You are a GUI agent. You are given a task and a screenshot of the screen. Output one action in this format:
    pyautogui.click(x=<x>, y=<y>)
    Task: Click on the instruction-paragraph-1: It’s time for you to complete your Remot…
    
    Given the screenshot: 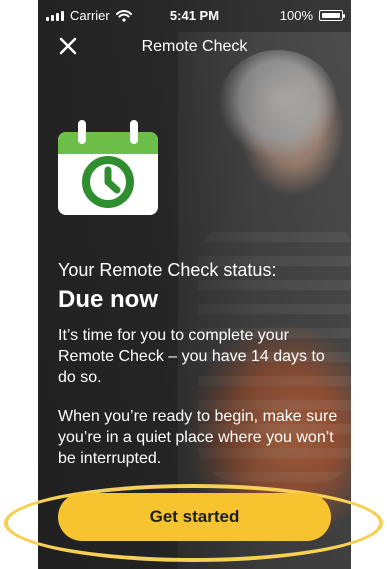 What is the action you would take?
    pyautogui.click(x=191, y=356)
    